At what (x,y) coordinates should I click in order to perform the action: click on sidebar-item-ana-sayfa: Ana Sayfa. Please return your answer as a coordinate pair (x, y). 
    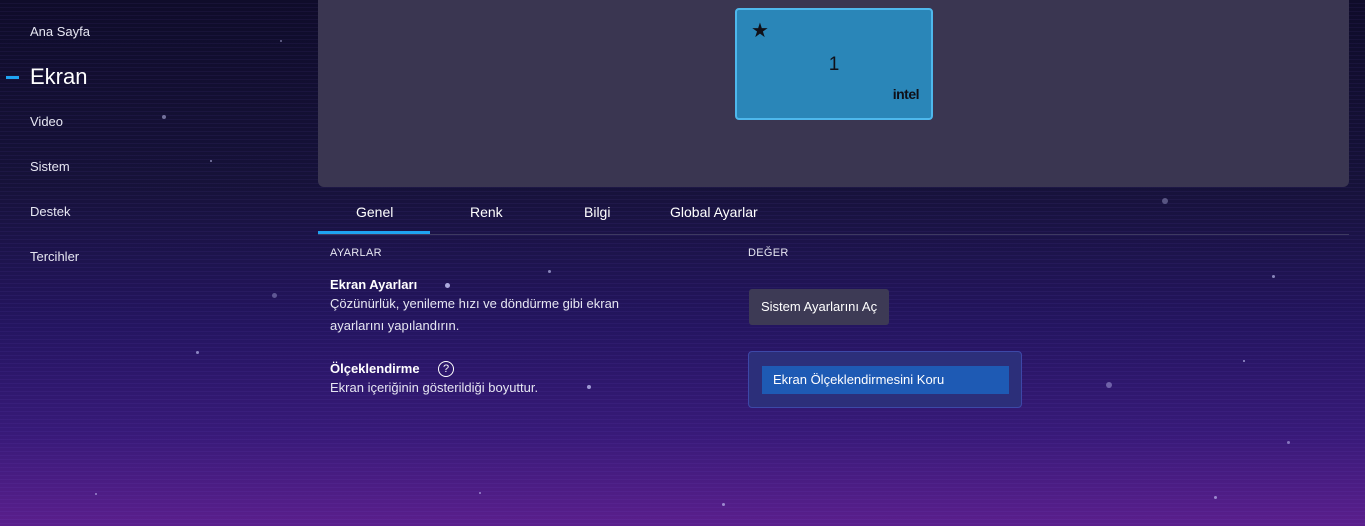
    Looking at the image, I should click on (60, 31).